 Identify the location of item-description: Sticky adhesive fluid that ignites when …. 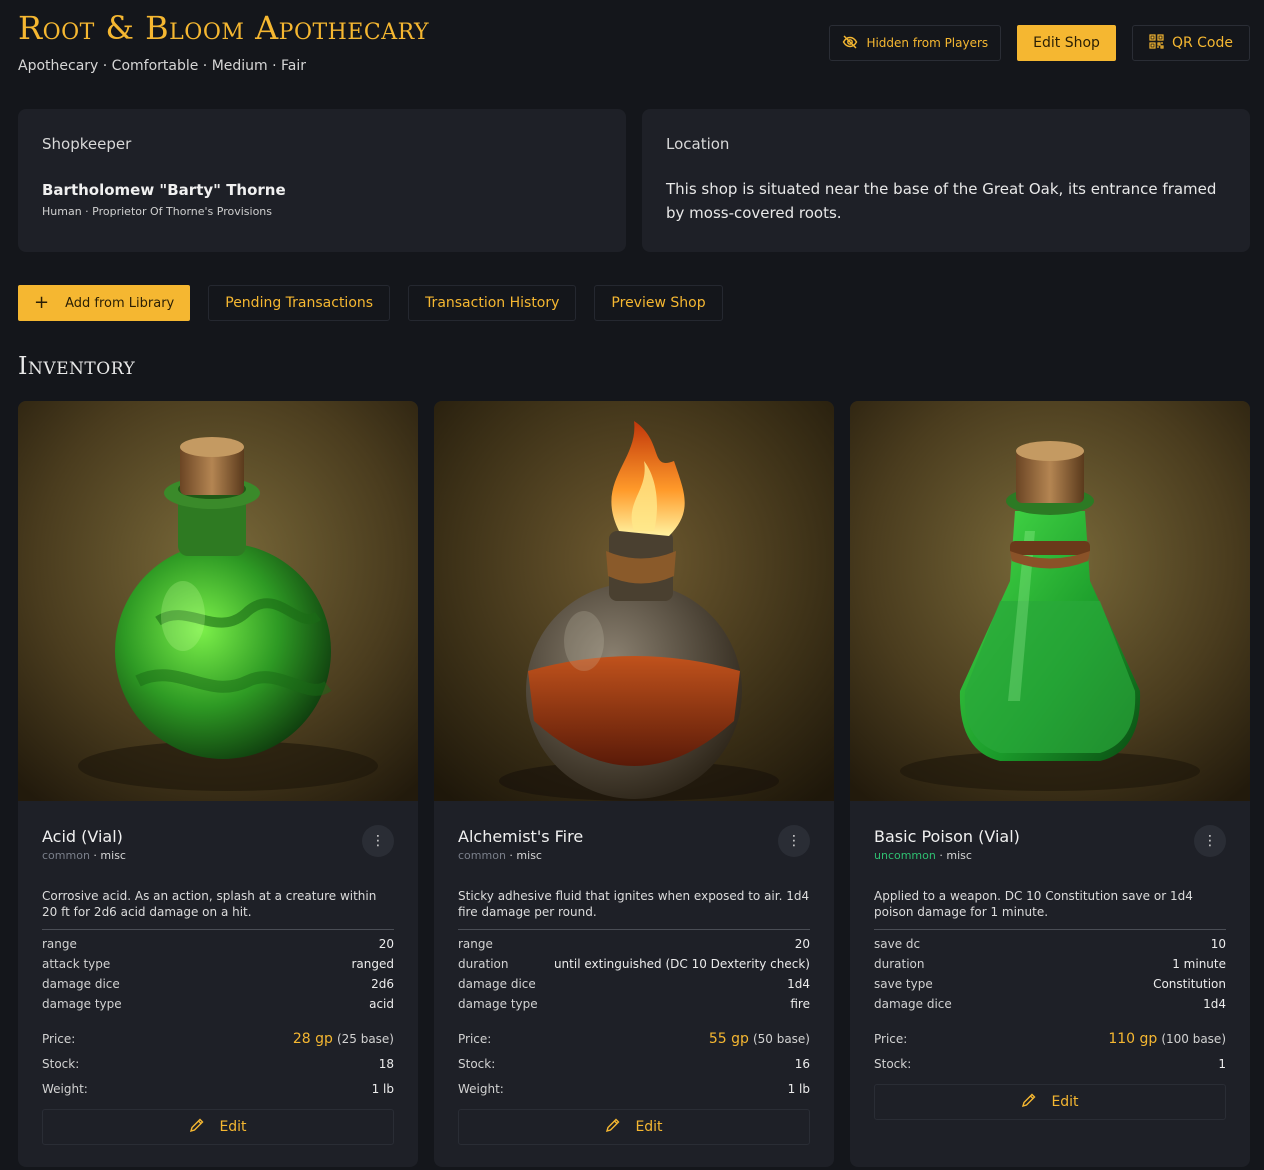
(634, 904).